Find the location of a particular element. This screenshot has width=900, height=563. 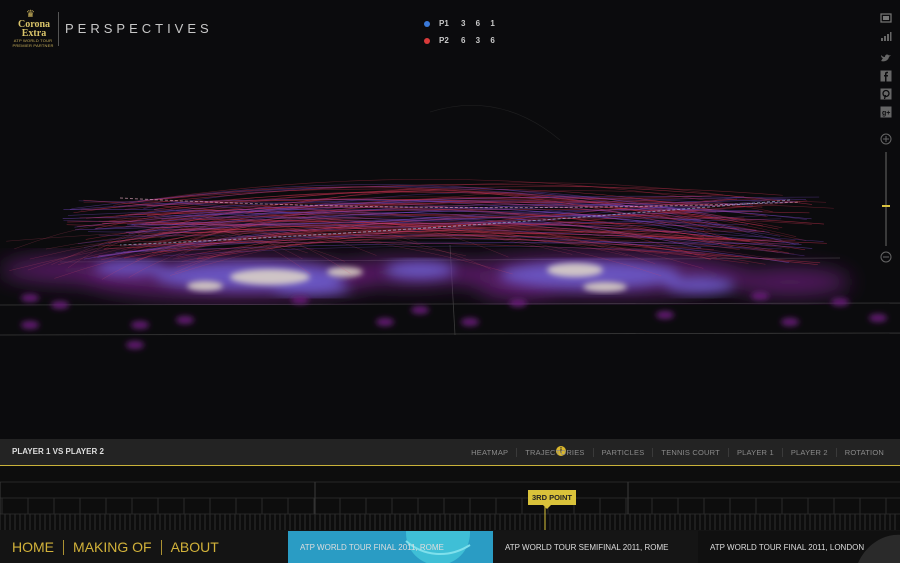

match-tile-title: ATP WORLD TOUR SEMIFINAL 2011, ROME is located at coordinates (587, 547).